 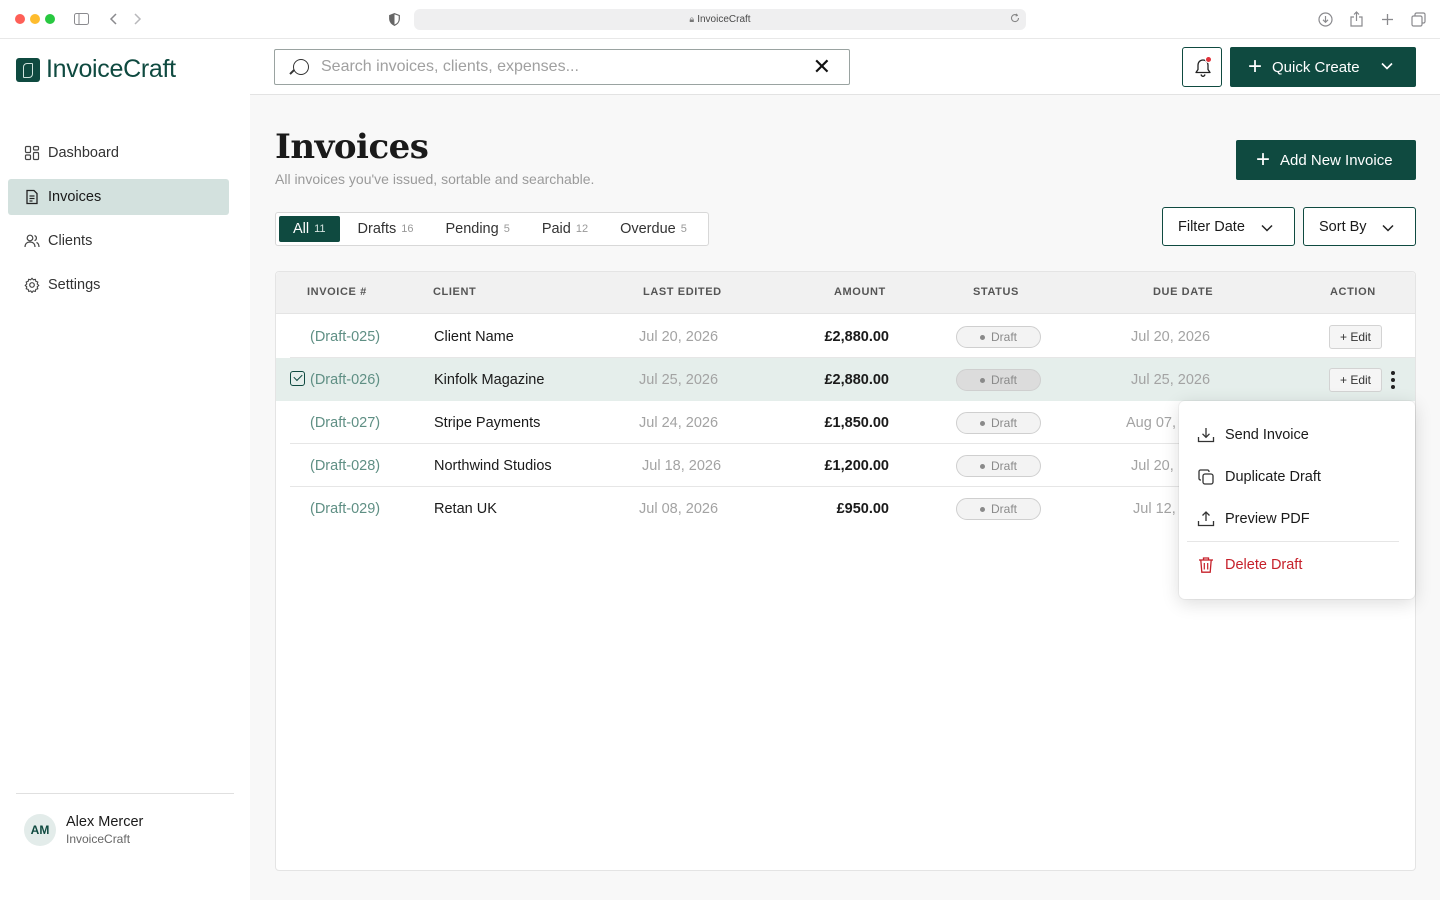 What do you see at coordinates (1297, 477) in the screenshot?
I see `menu-item-duplicate-draft: Duplicate Draft` at bounding box center [1297, 477].